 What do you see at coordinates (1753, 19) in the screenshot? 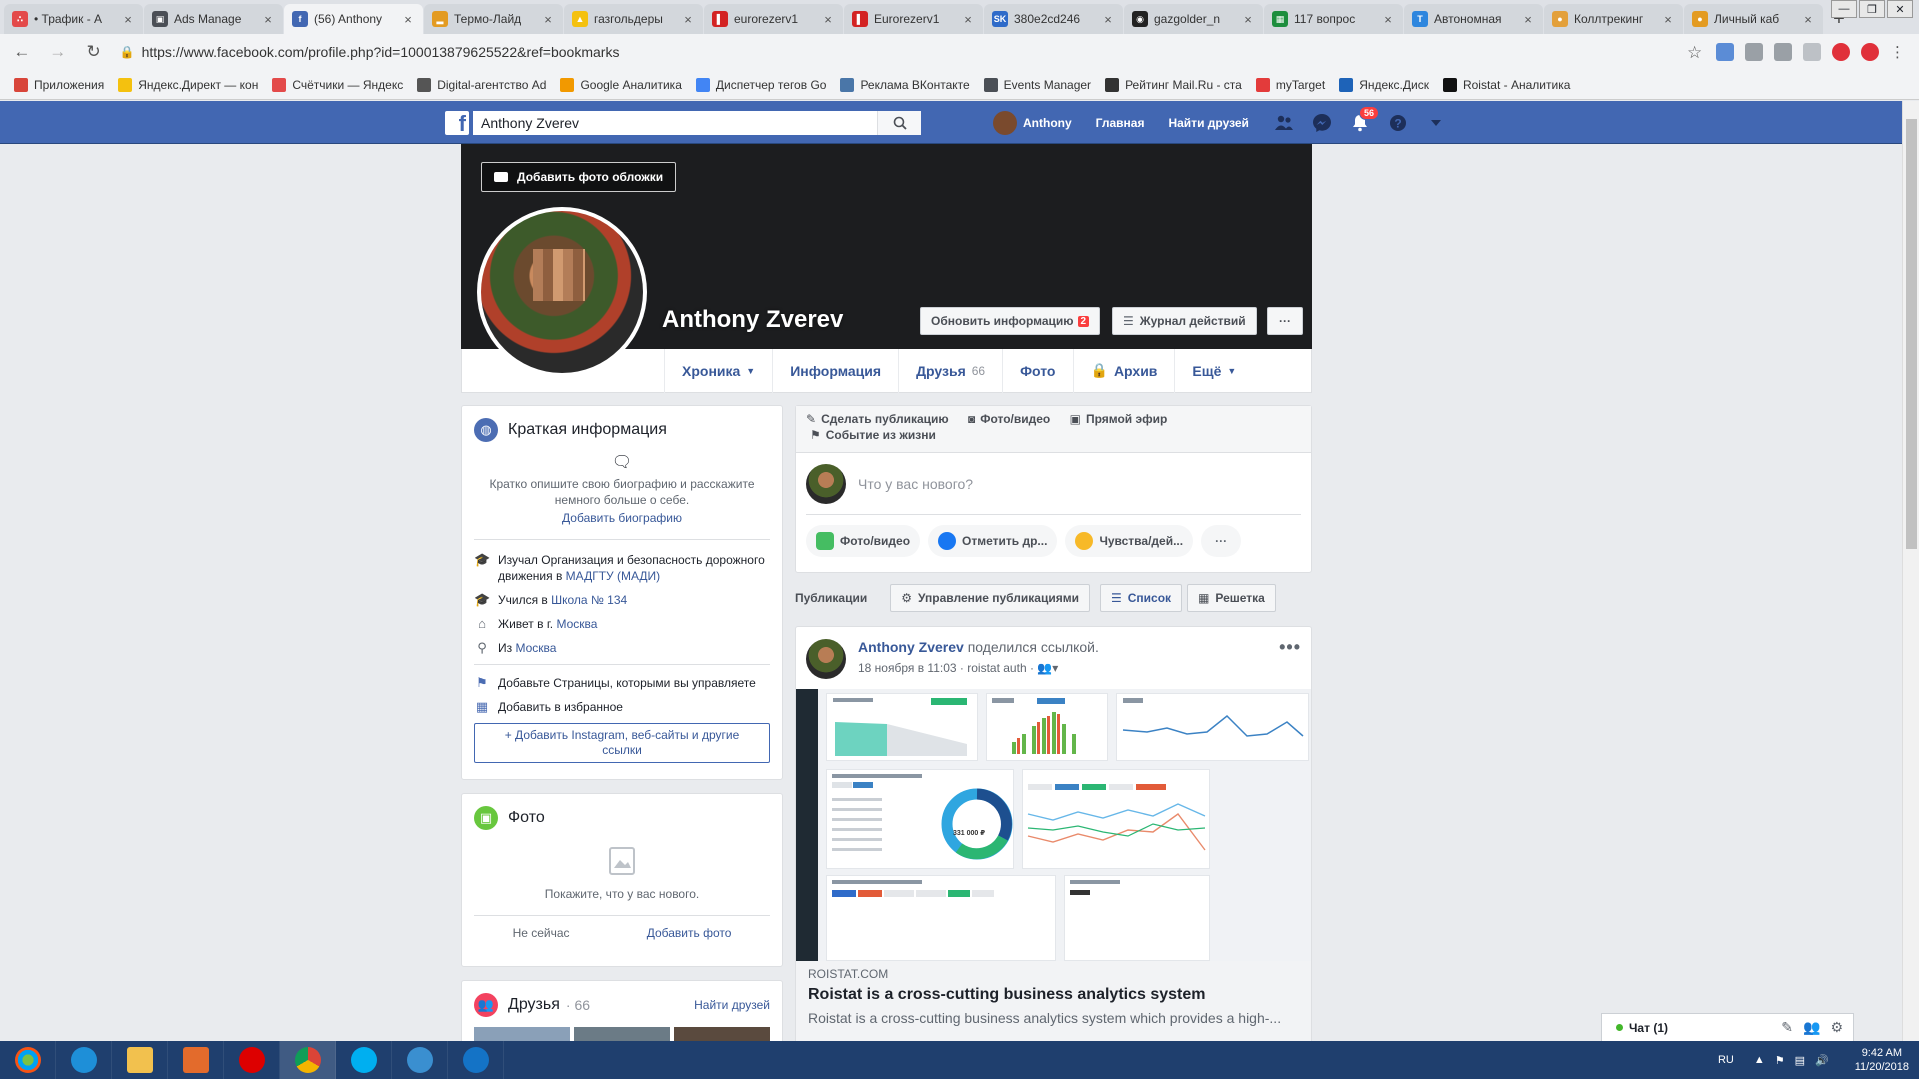
I see `browser-tab: ● Личный каб ×` at bounding box center [1753, 19].